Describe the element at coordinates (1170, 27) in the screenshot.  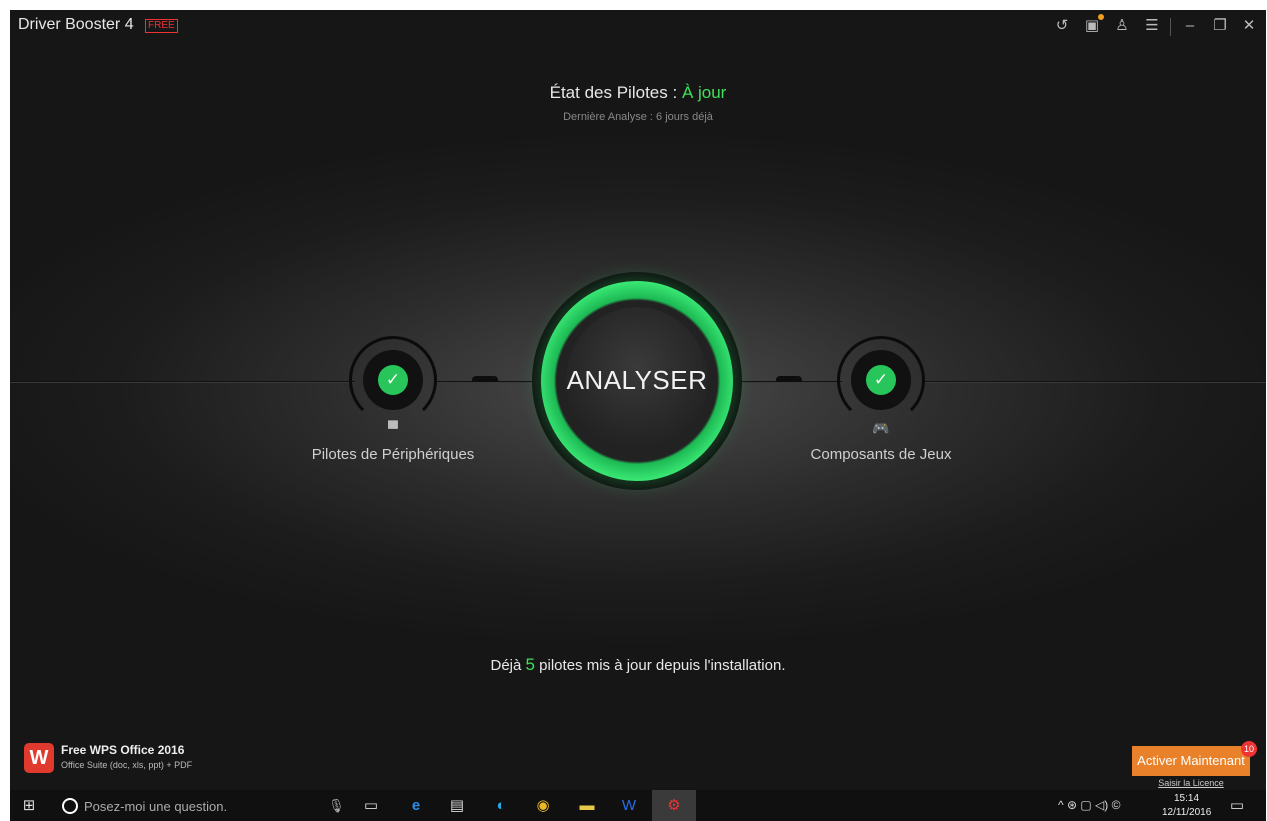
I see `divider` at that location.